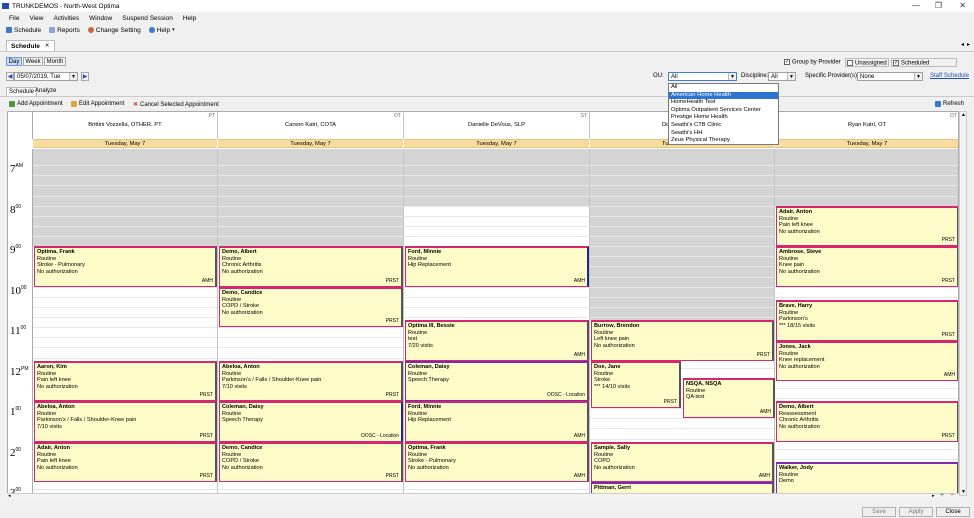 The image size is (974, 518). What do you see at coordinates (723, 88) in the screenshot?
I see `ou-option: All` at bounding box center [723, 88].